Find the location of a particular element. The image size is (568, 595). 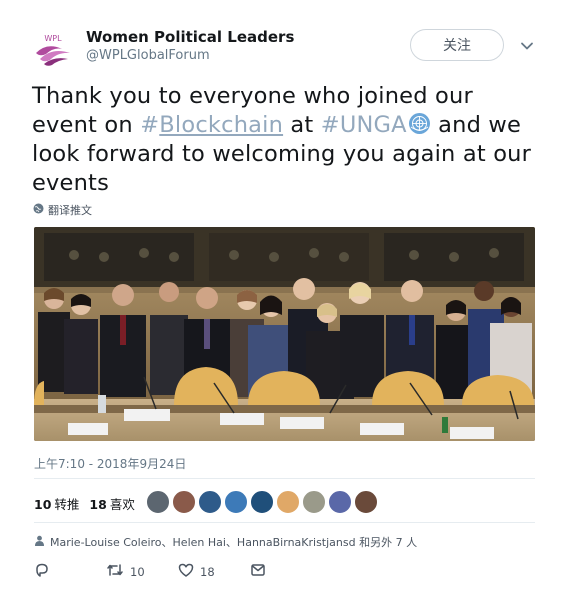

translate-label: 翻译推文 is located at coordinates (70, 210).